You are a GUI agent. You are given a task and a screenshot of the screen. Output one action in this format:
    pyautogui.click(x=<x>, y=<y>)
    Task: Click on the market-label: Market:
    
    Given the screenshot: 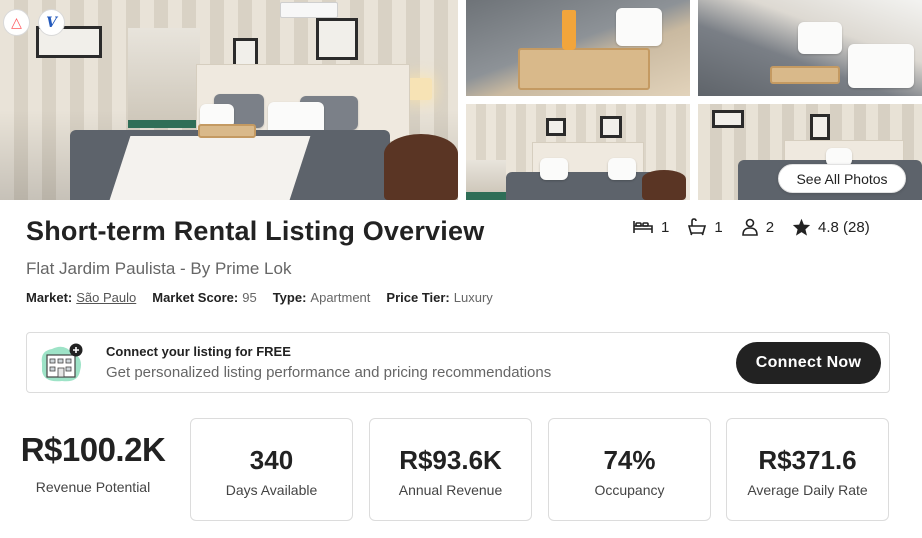 What is the action you would take?
    pyautogui.click(x=49, y=297)
    